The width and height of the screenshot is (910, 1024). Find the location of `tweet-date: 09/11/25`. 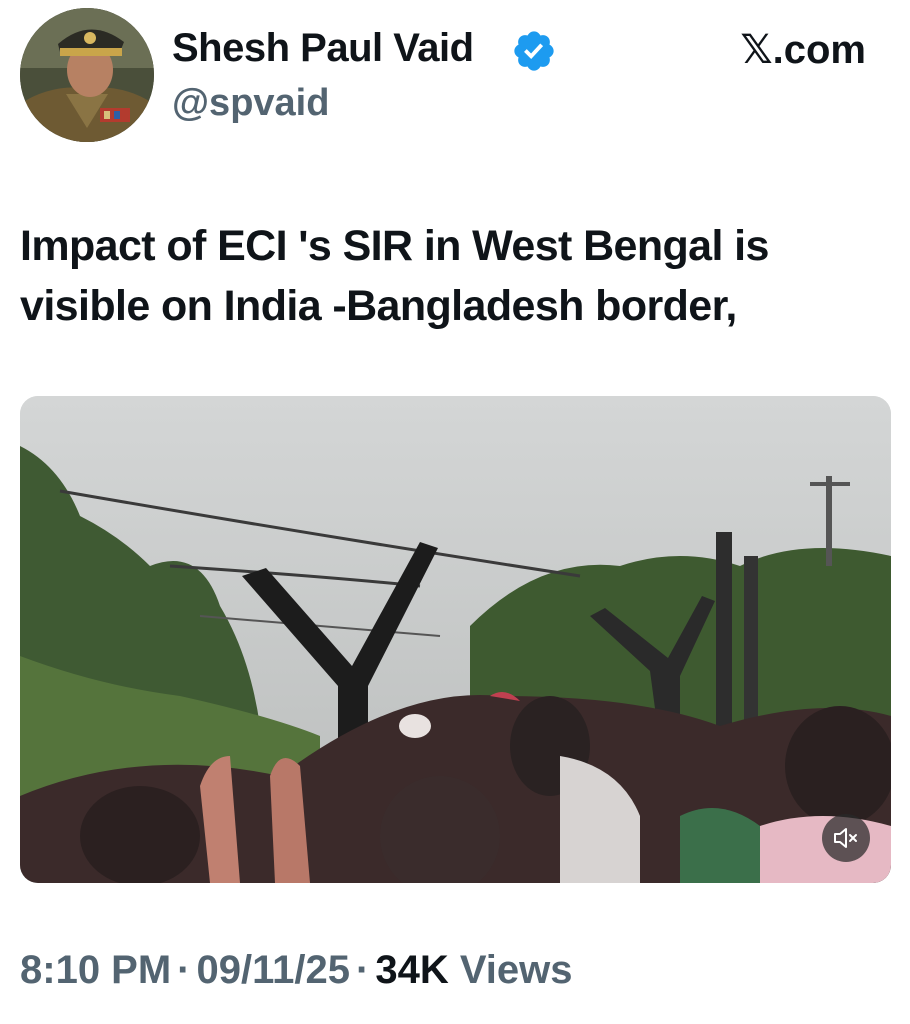

tweet-date: 09/11/25 is located at coordinates (274, 970).